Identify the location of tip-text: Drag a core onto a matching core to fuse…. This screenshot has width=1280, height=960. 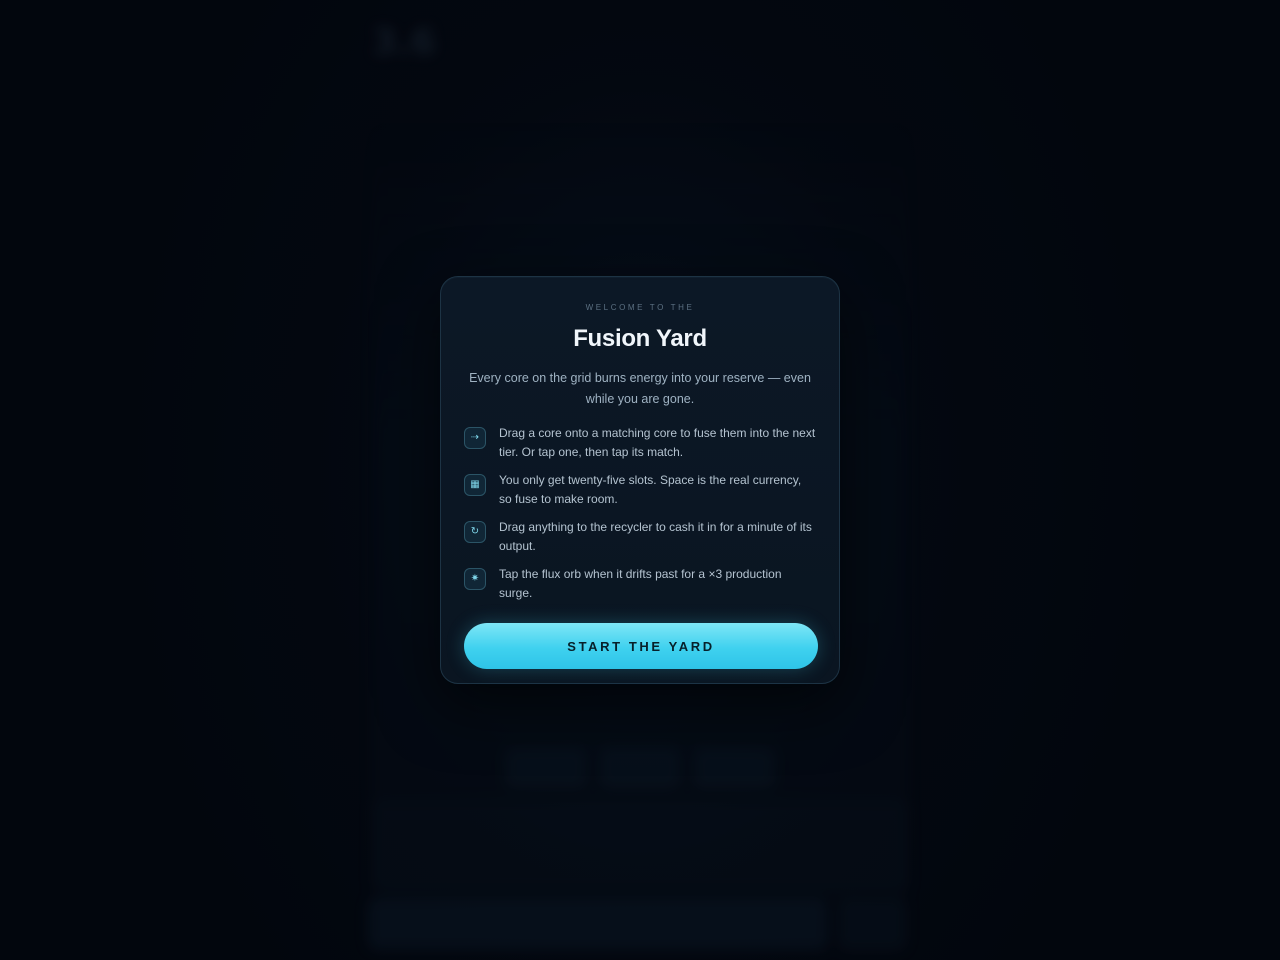
(657, 442).